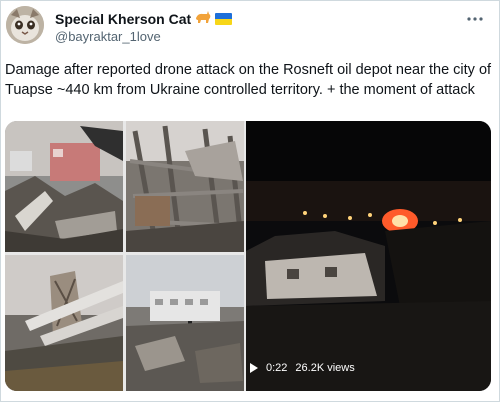 The width and height of the screenshot is (500, 402). Describe the element at coordinates (475, 17) in the screenshot. I see `ellipsis-icon` at that location.